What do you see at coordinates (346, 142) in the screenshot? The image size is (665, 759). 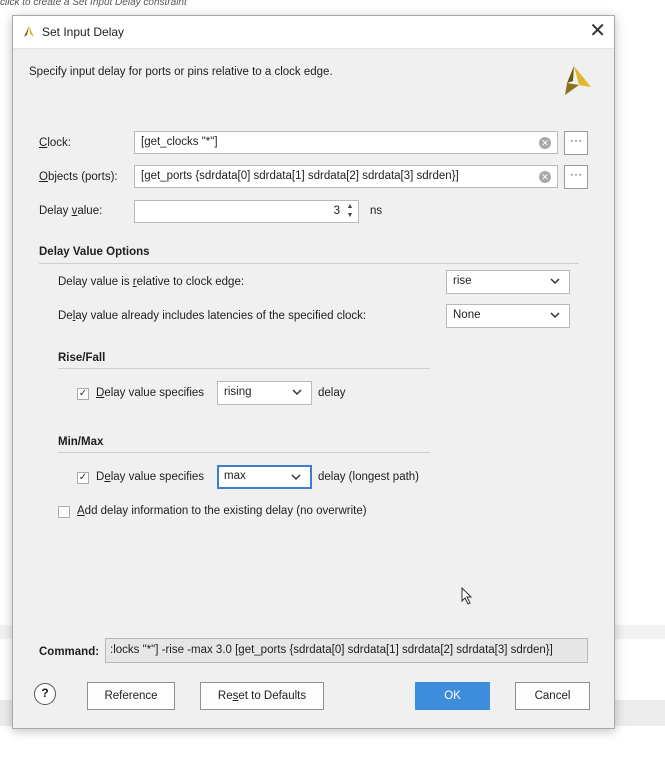 I see `clock-field: [get_clocks "*"] ✕` at bounding box center [346, 142].